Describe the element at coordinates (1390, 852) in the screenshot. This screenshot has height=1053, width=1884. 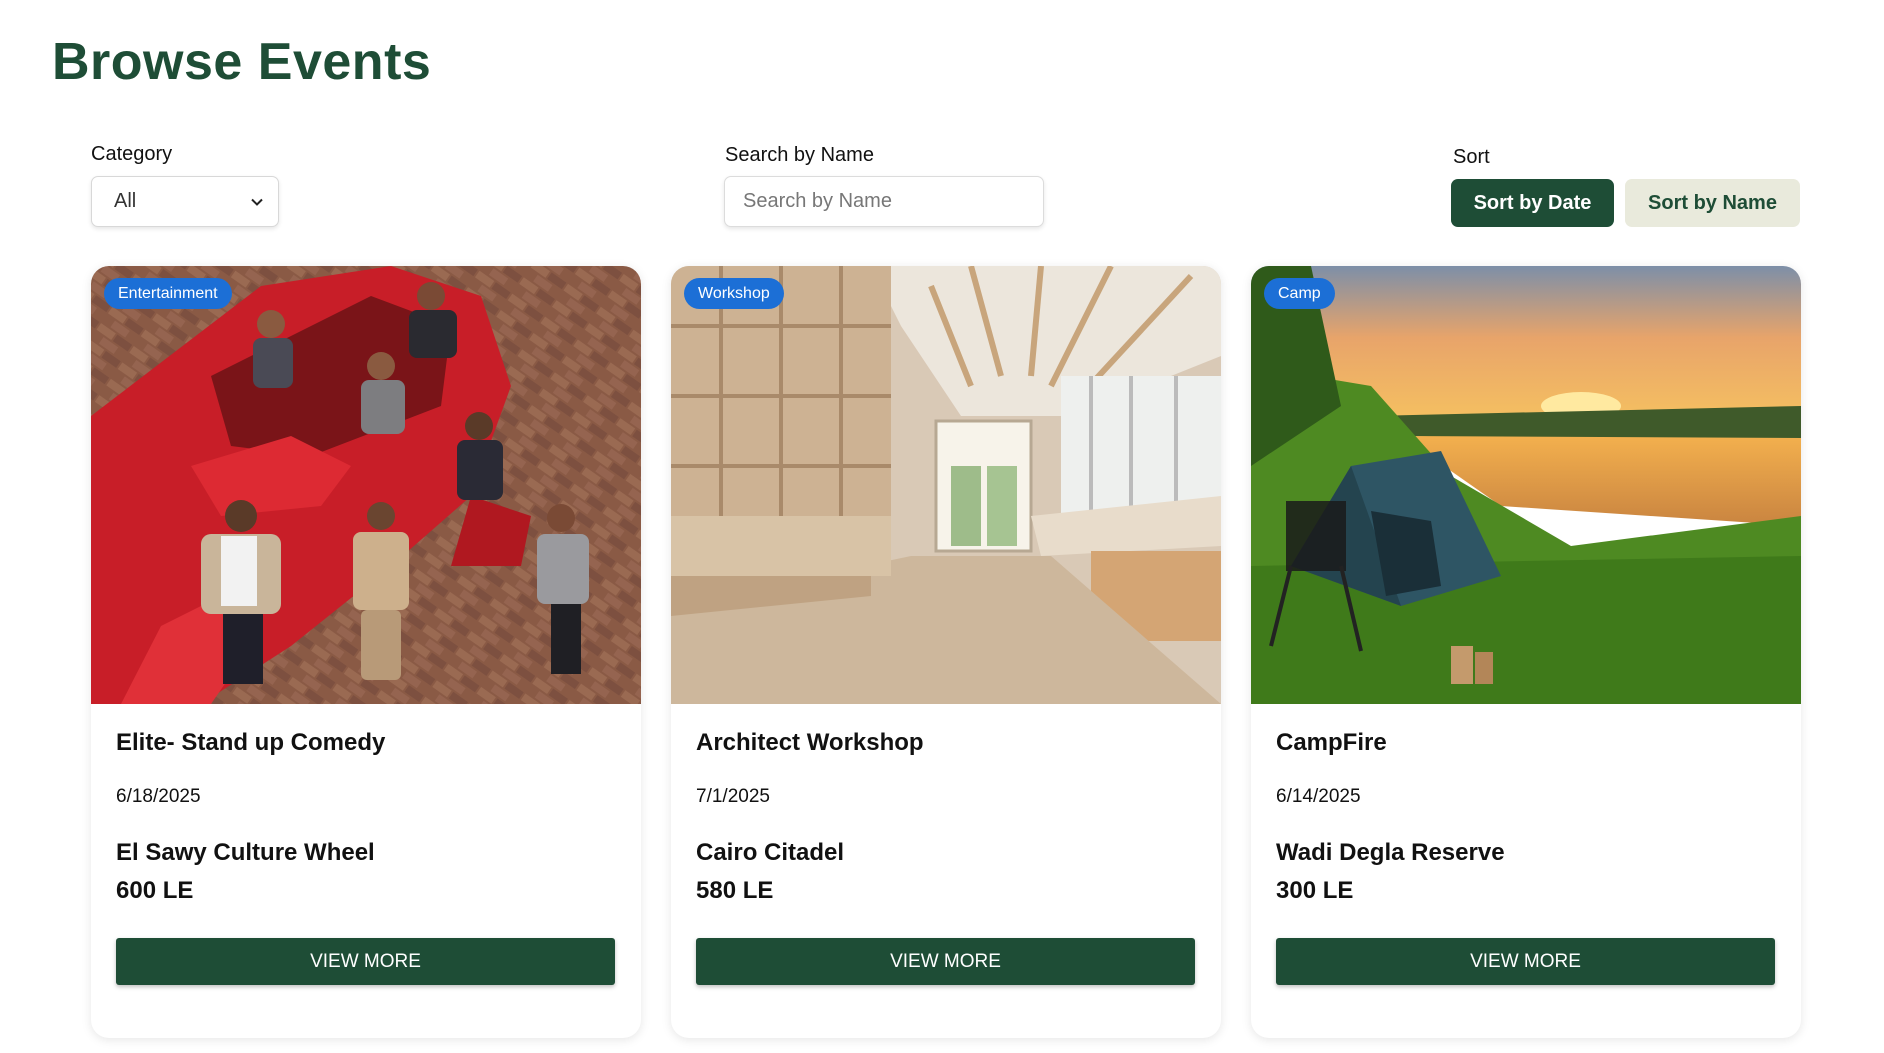
I see `event-venue: Wadi Degla Reserve` at that location.